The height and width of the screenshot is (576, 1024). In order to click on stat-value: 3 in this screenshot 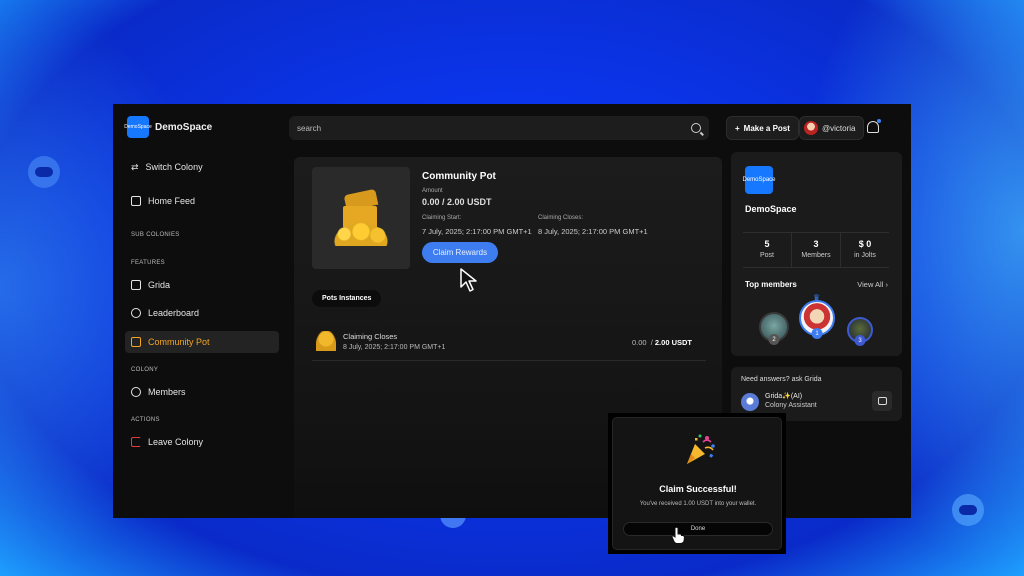, I will do `click(816, 244)`.